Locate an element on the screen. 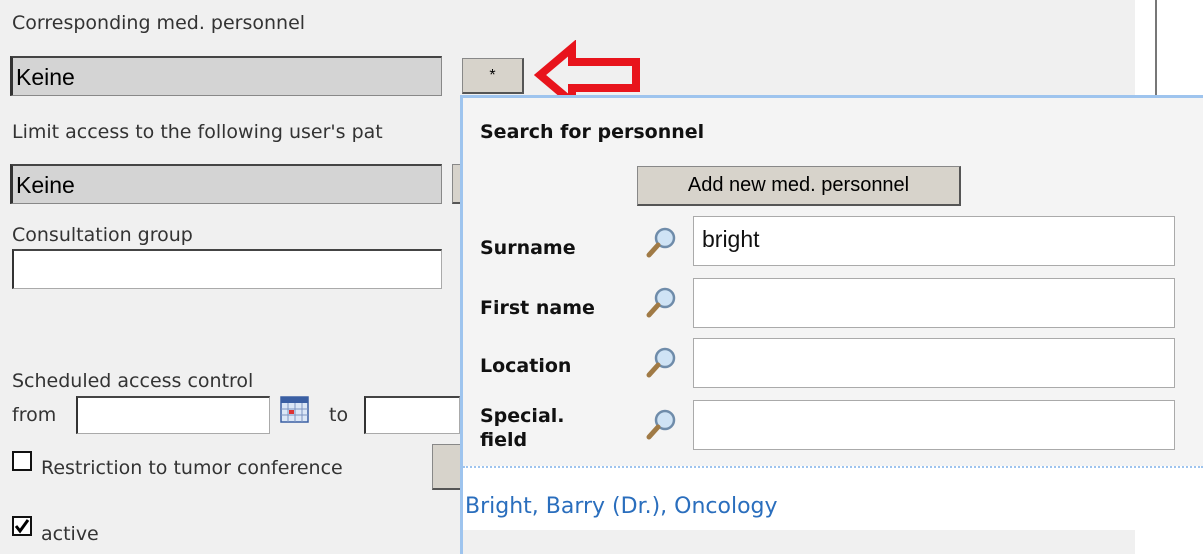  first-name-search-icon is located at coordinates (662, 303).